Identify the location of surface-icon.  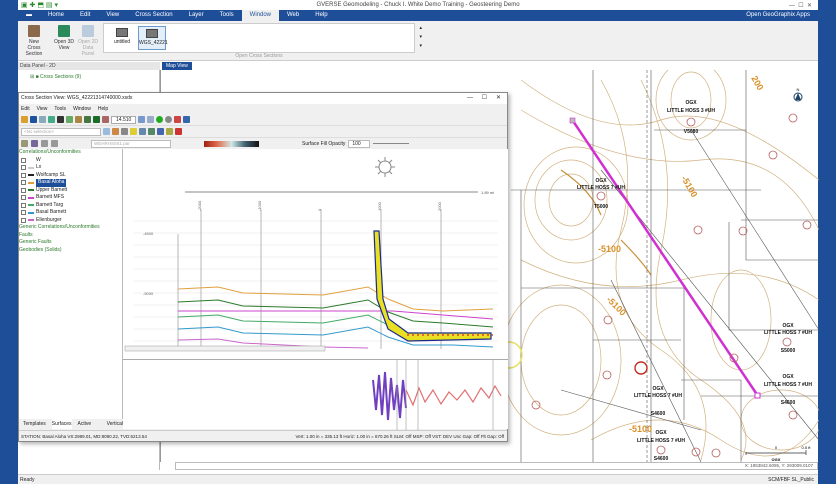
(96, 119).